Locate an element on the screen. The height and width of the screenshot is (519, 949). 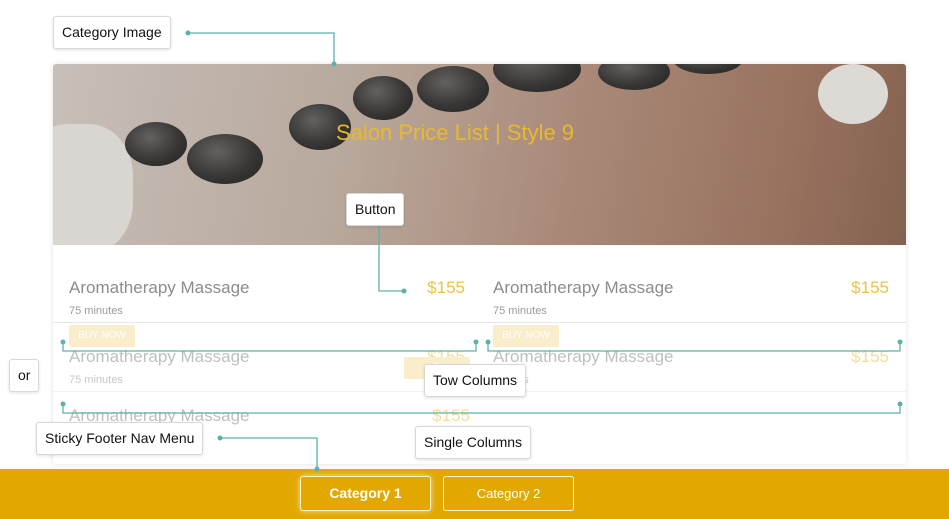
annotation-category-image: Category Image is located at coordinates (112, 32).